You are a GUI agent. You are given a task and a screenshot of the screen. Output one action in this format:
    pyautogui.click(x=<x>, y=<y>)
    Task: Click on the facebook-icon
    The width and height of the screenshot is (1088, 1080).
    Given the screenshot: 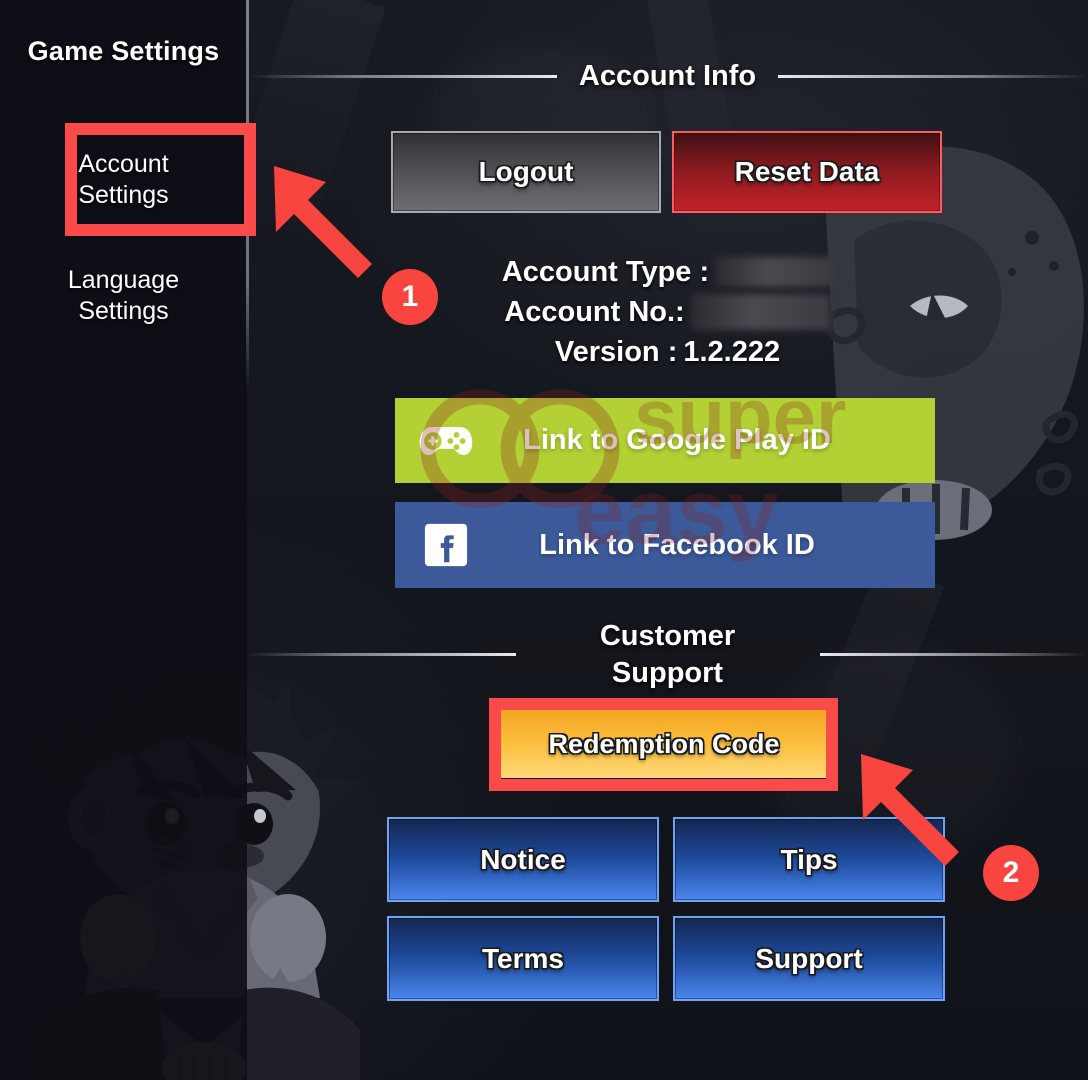 What is the action you would take?
    pyautogui.click(x=446, y=545)
    